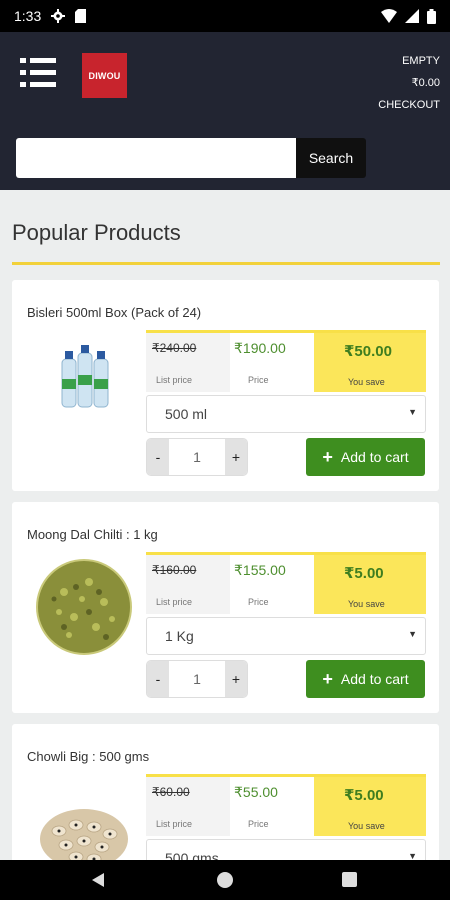  What do you see at coordinates (156, 158) in the screenshot?
I see `search-input` at bounding box center [156, 158].